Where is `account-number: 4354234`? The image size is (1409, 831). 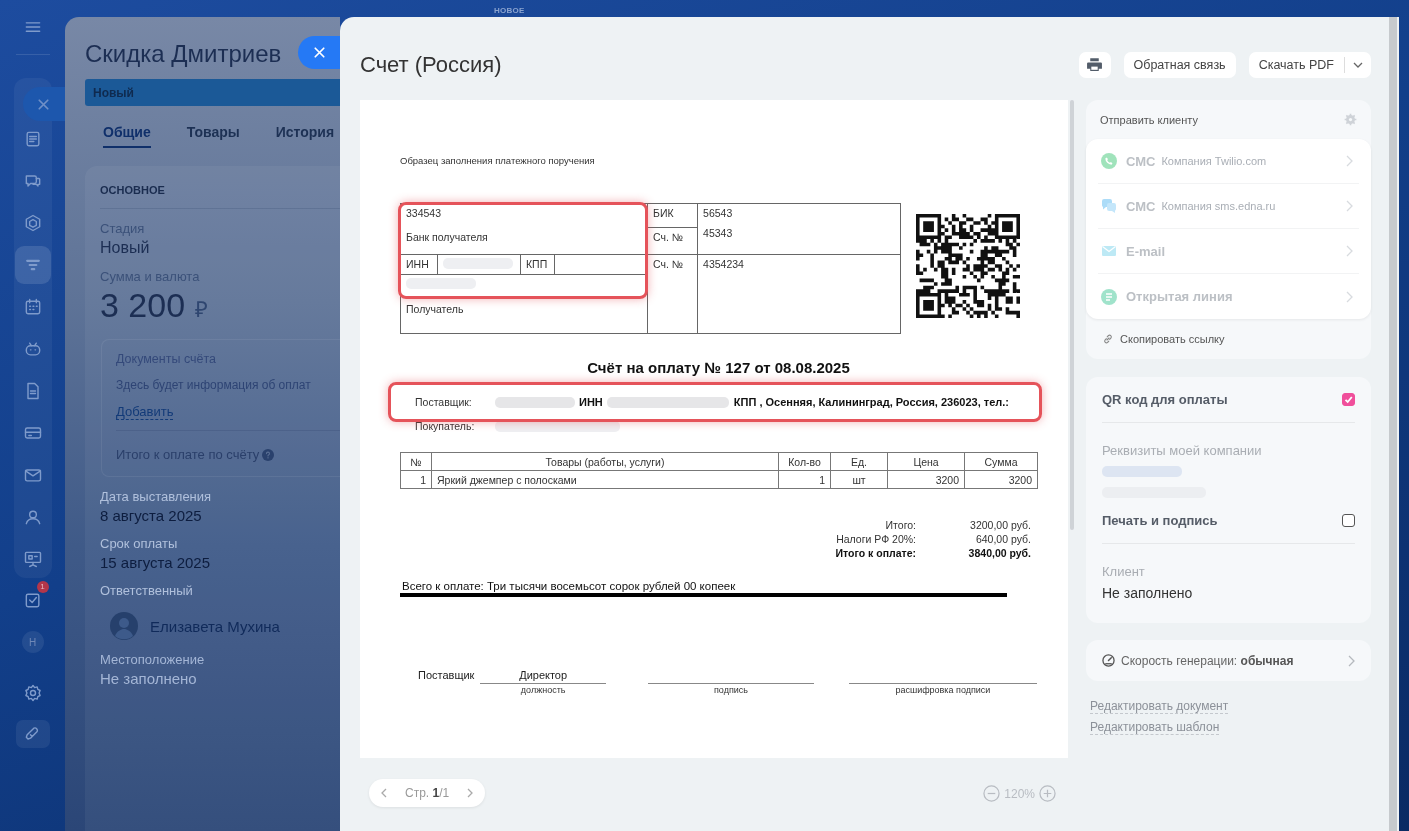 account-number: 4354234 is located at coordinates (724, 264).